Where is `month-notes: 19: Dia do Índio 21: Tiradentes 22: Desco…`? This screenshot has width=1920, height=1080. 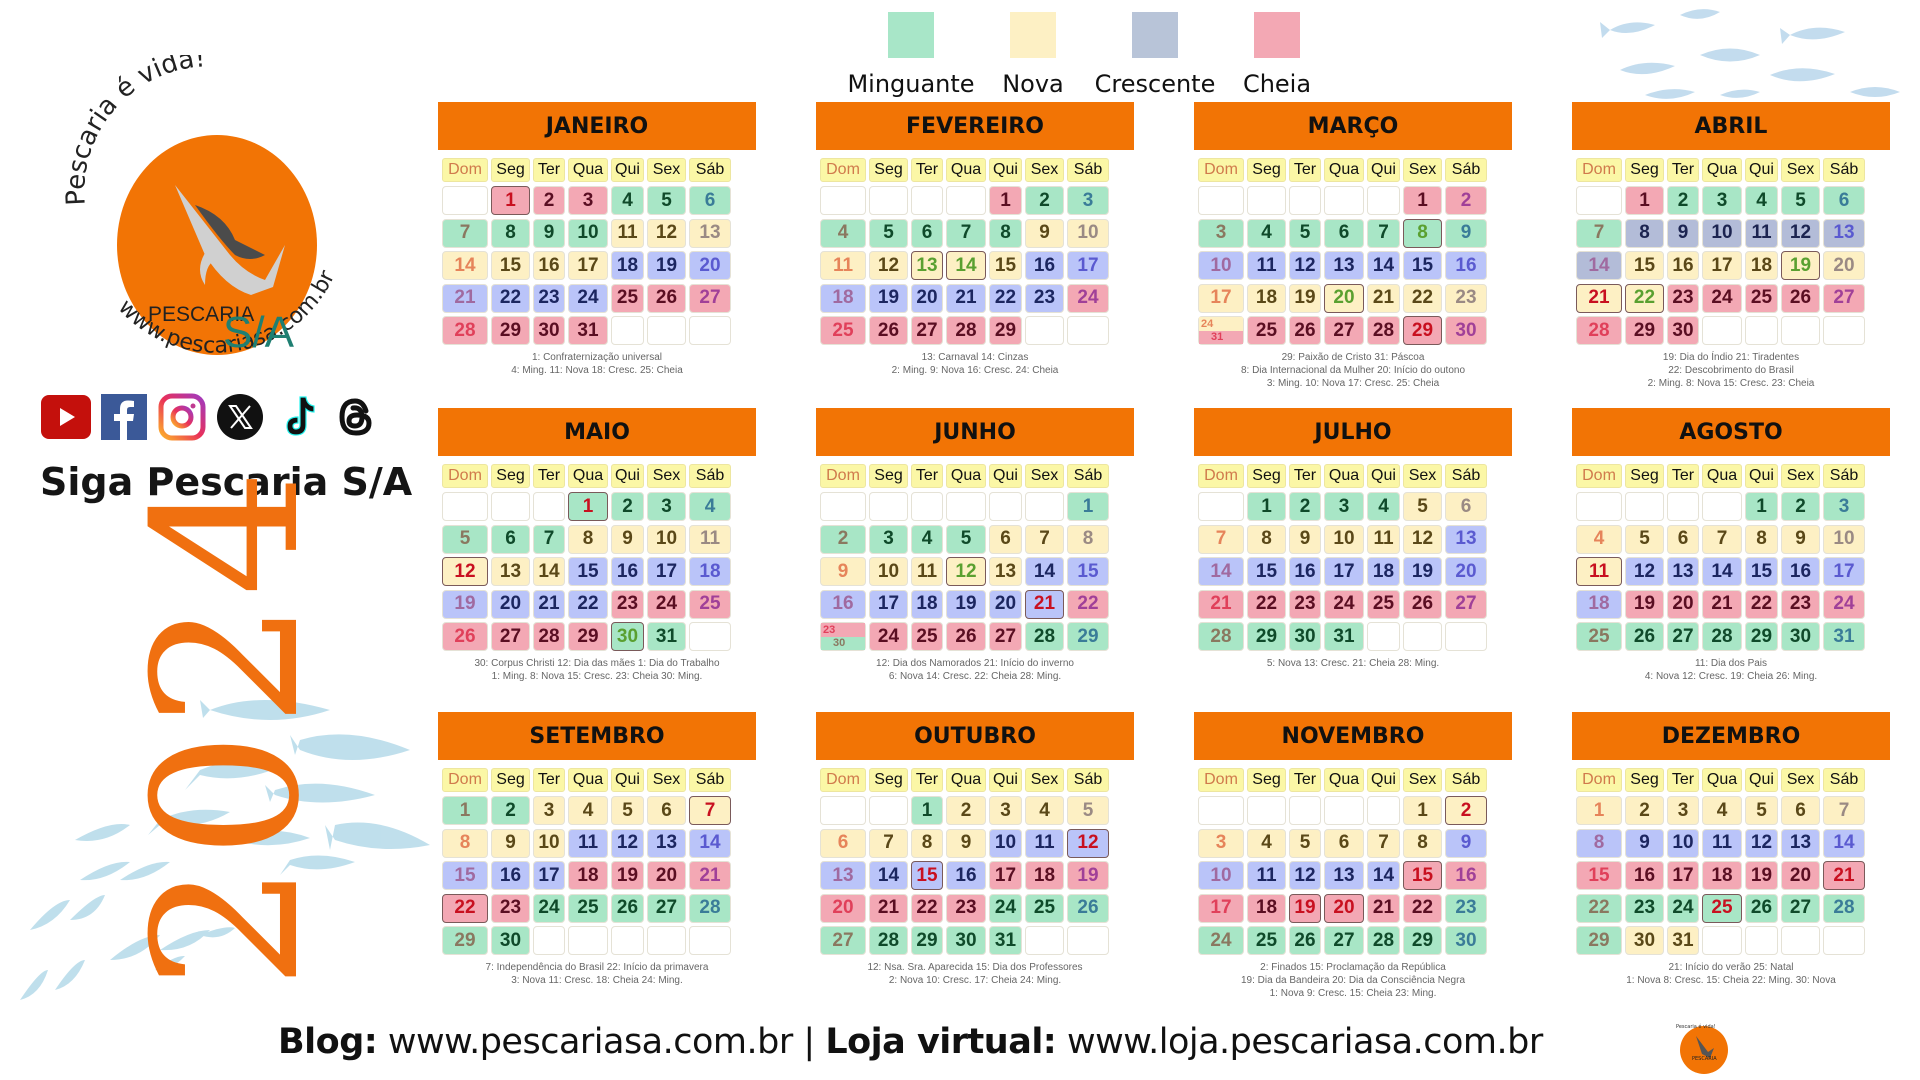
month-notes: 19: Dia do Índio 21: Tiradentes 22: Desco… is located at coordinates (1731, 370).